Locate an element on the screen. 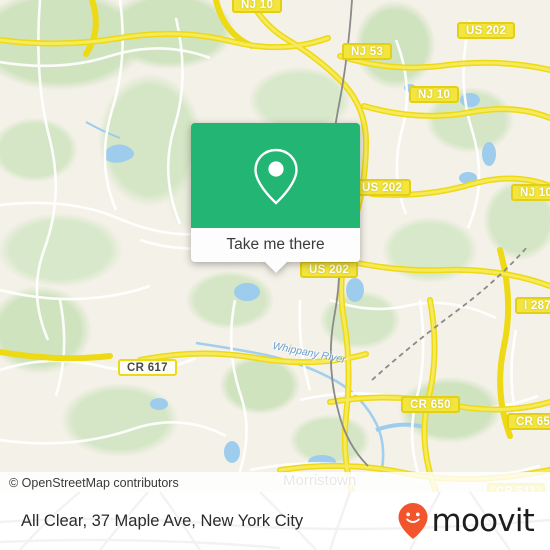 This screenshot has height=550, width=550. road-shield-nj-53: NJ 53 is located at coordinates (367, 51).